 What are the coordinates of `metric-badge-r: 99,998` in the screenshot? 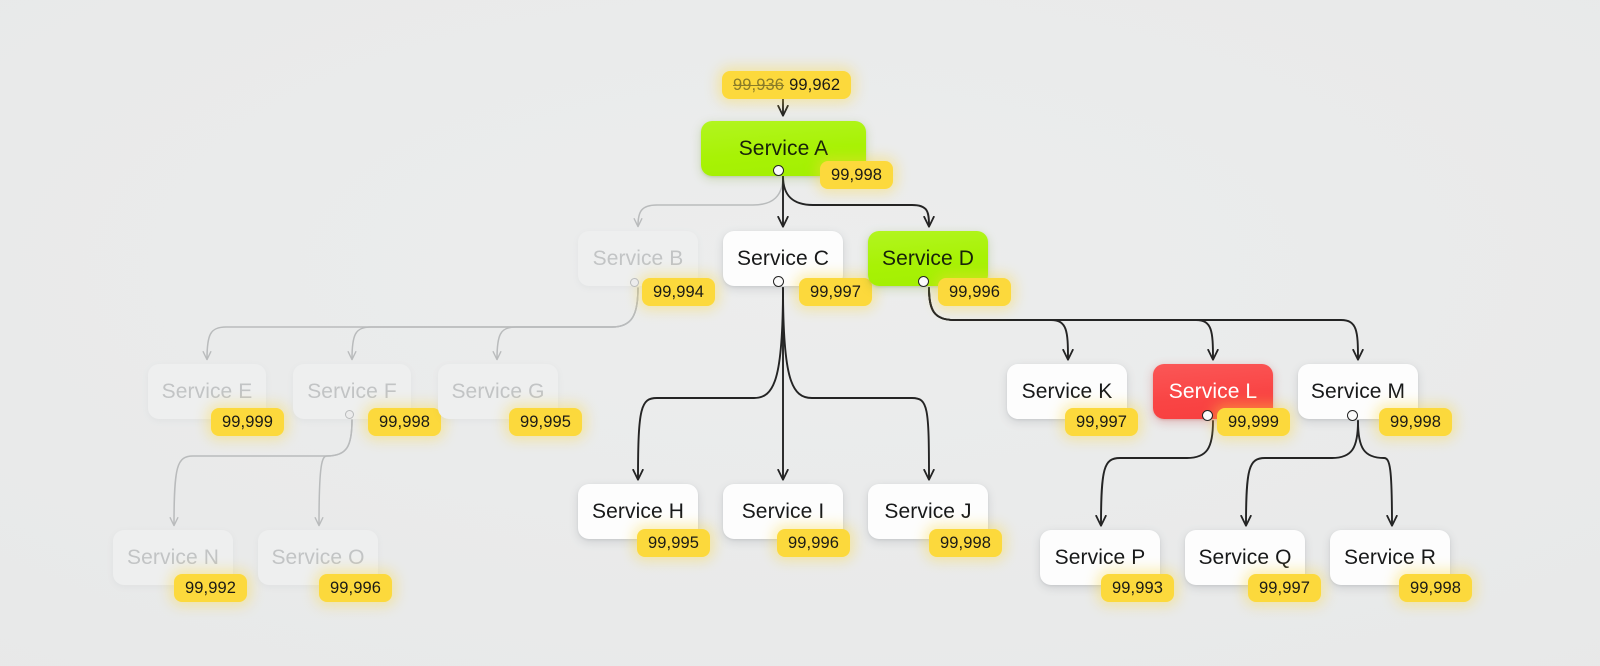 It's located at (1436, 588).